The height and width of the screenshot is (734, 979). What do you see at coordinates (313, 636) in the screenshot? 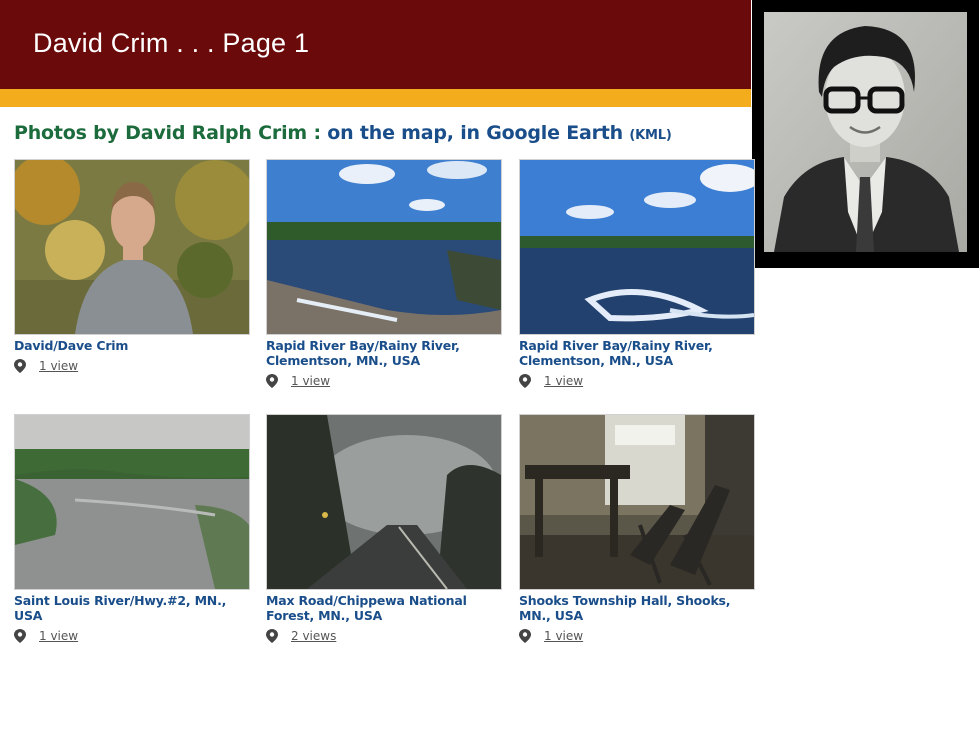
I see `views-count-link: 2 views` at bounding box center [313, 636].